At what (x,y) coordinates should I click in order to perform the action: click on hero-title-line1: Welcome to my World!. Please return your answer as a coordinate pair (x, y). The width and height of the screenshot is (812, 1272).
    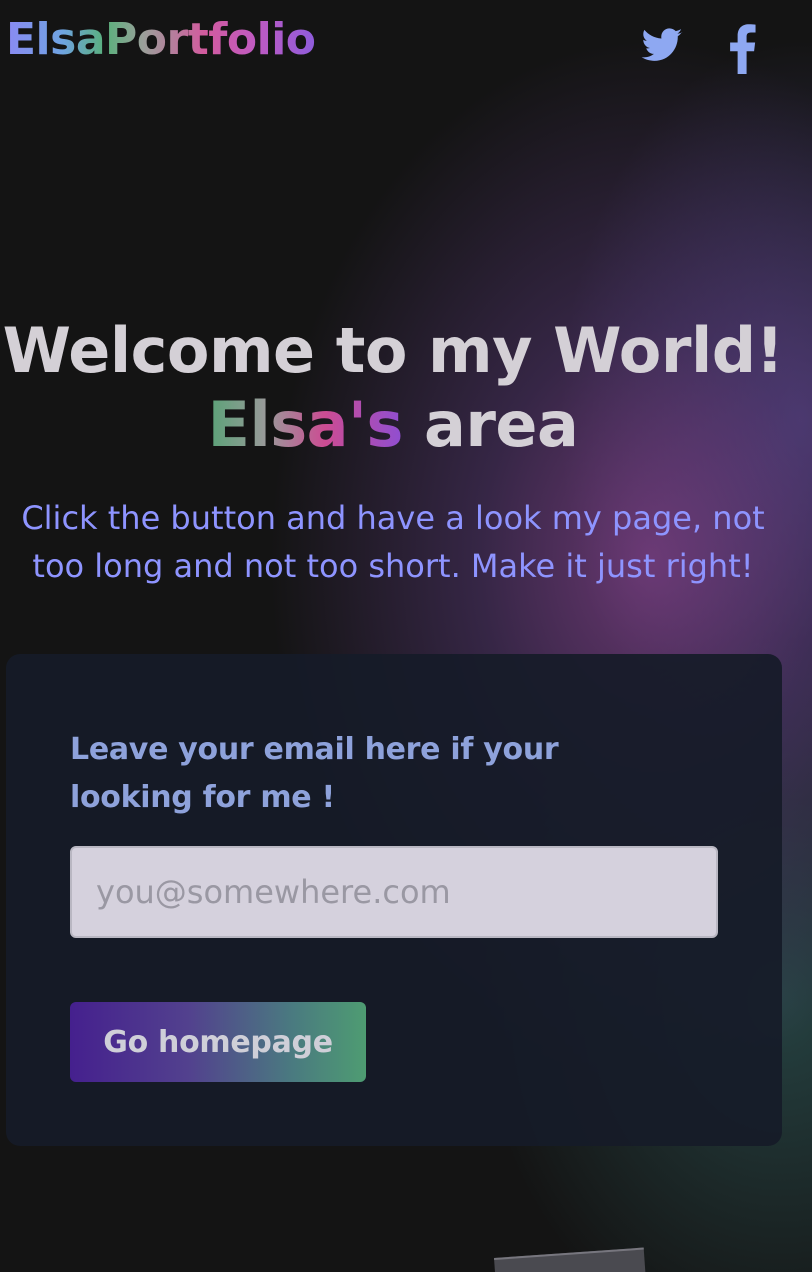
    Looking at the image, I should click on (393, 350).